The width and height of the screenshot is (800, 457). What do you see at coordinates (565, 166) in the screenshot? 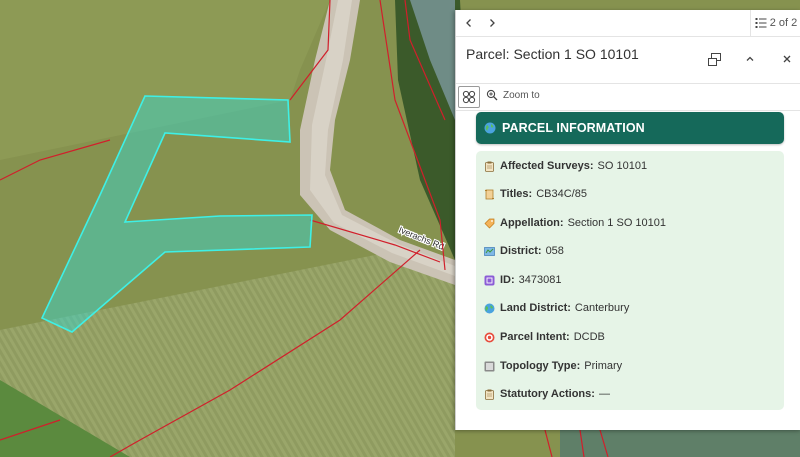
I see `field-affected-surveys: Affected Surveys: SO 10101` at bounding box center [565, 166].